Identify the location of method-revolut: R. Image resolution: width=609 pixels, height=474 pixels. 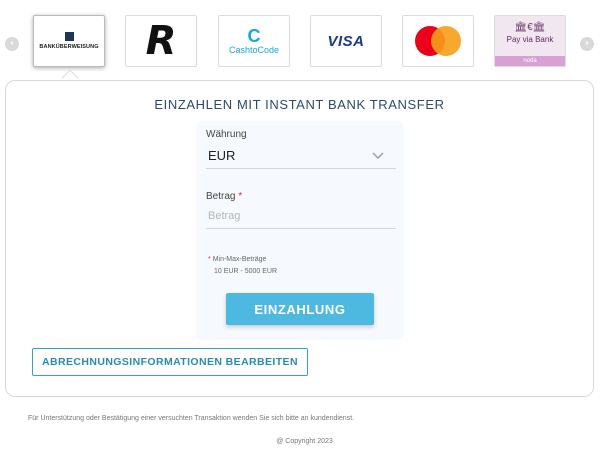
(161, 41).